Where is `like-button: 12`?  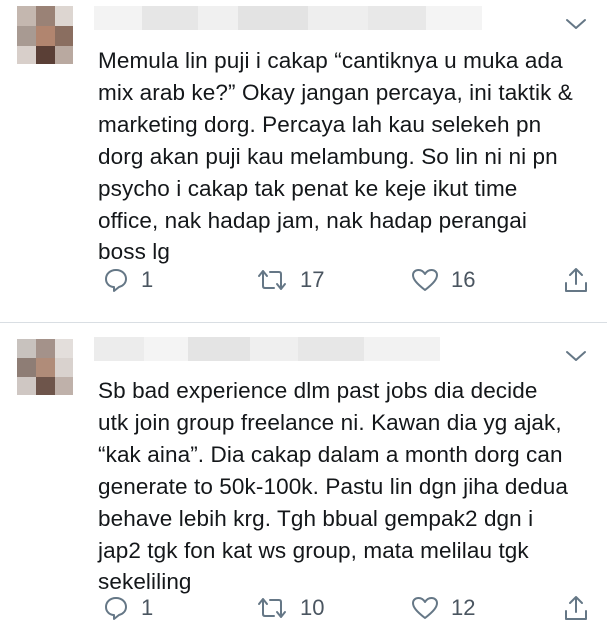 like-button: 12 is located at coordinates (443, 608).